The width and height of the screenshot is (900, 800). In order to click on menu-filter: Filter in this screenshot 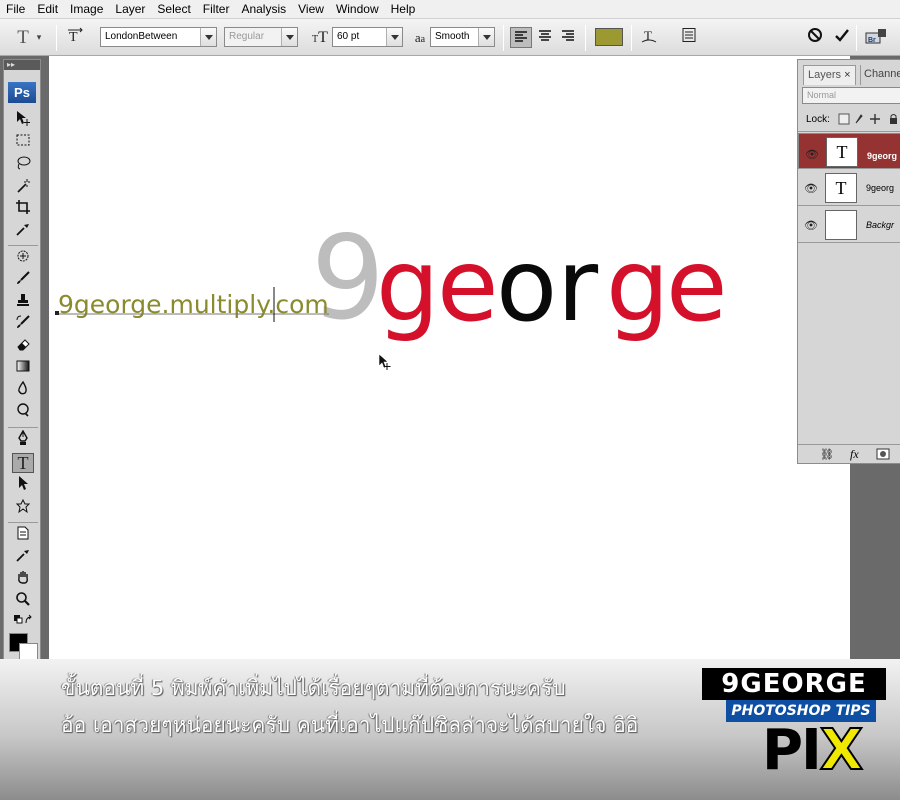, I will do `click(216, 9)`.